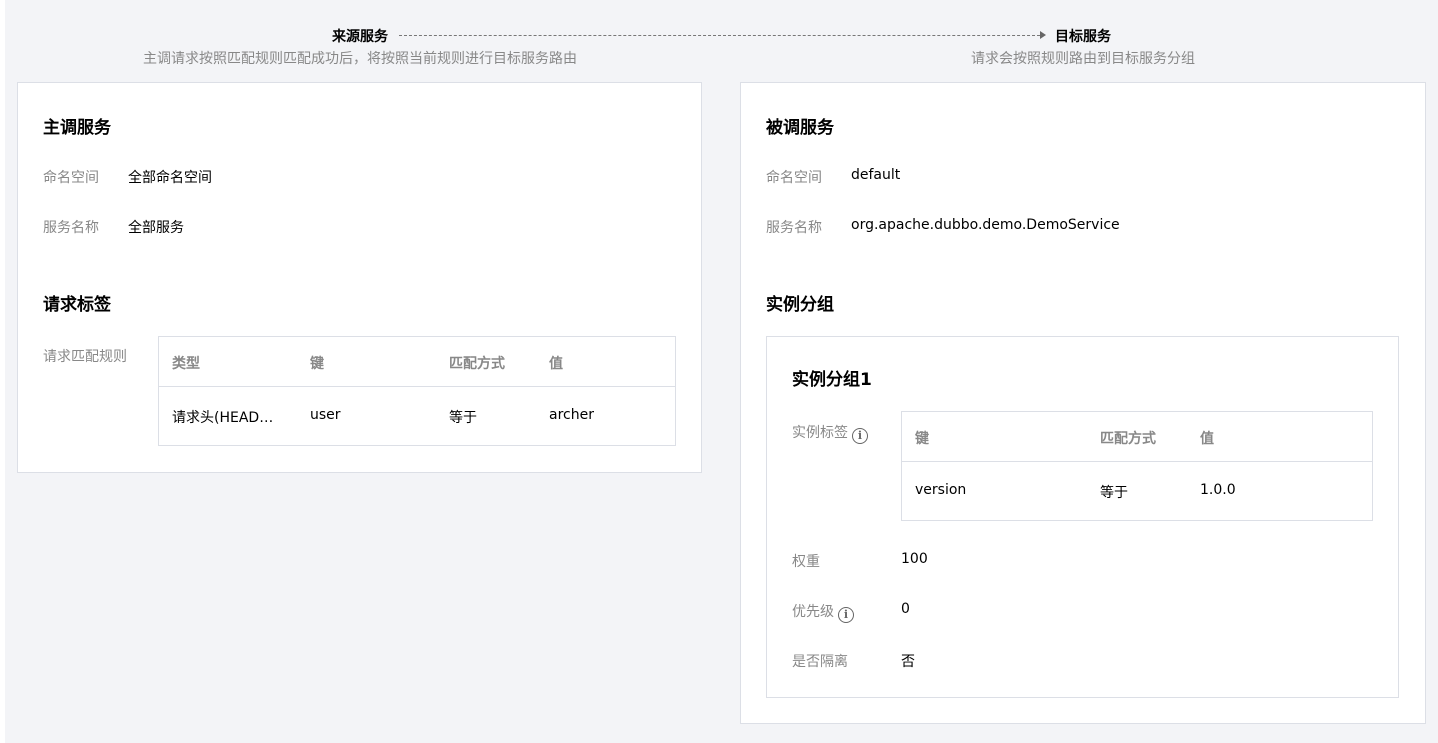 This screenshot has width=1438, height=743. What do you see at coordinates (914, 559) in the screenshot?
I see `weight-value: 100` at bounding box center [914, 559].